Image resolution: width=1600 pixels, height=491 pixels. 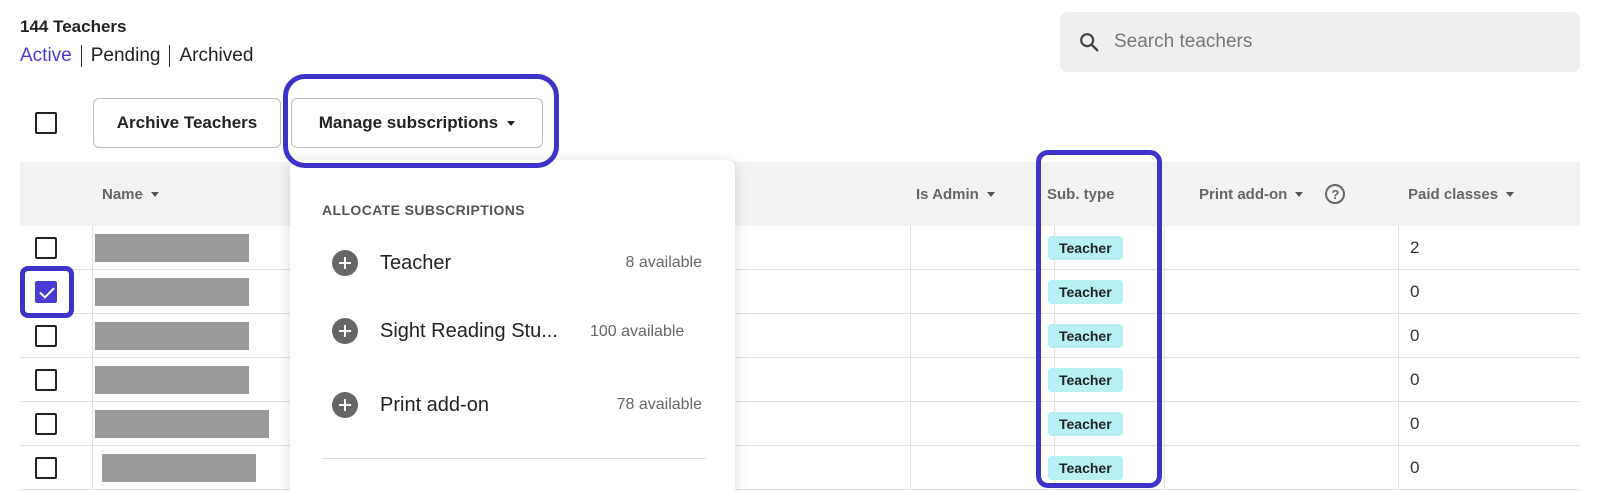 What do you see at coordinates (216, 56) in the screenshot?
I see `filter-archived: Archived` at bounding box center [216, 56].